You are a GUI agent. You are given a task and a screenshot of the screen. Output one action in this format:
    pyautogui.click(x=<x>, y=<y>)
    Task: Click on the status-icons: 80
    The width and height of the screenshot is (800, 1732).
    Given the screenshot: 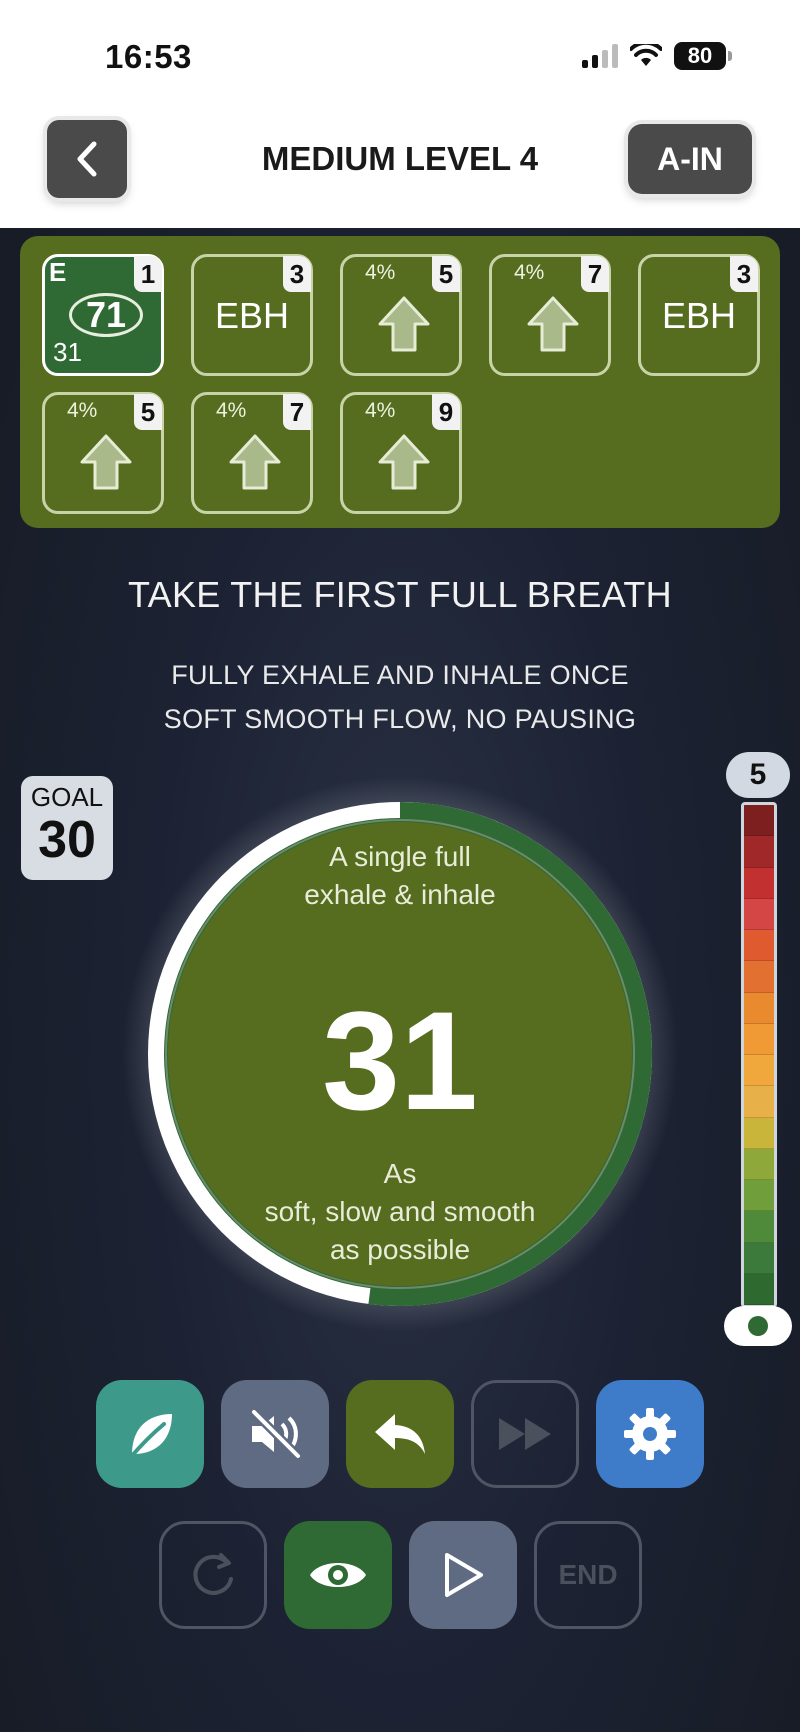 What is the action you would take?
    pyautogui.click(x=657, y=56)
    